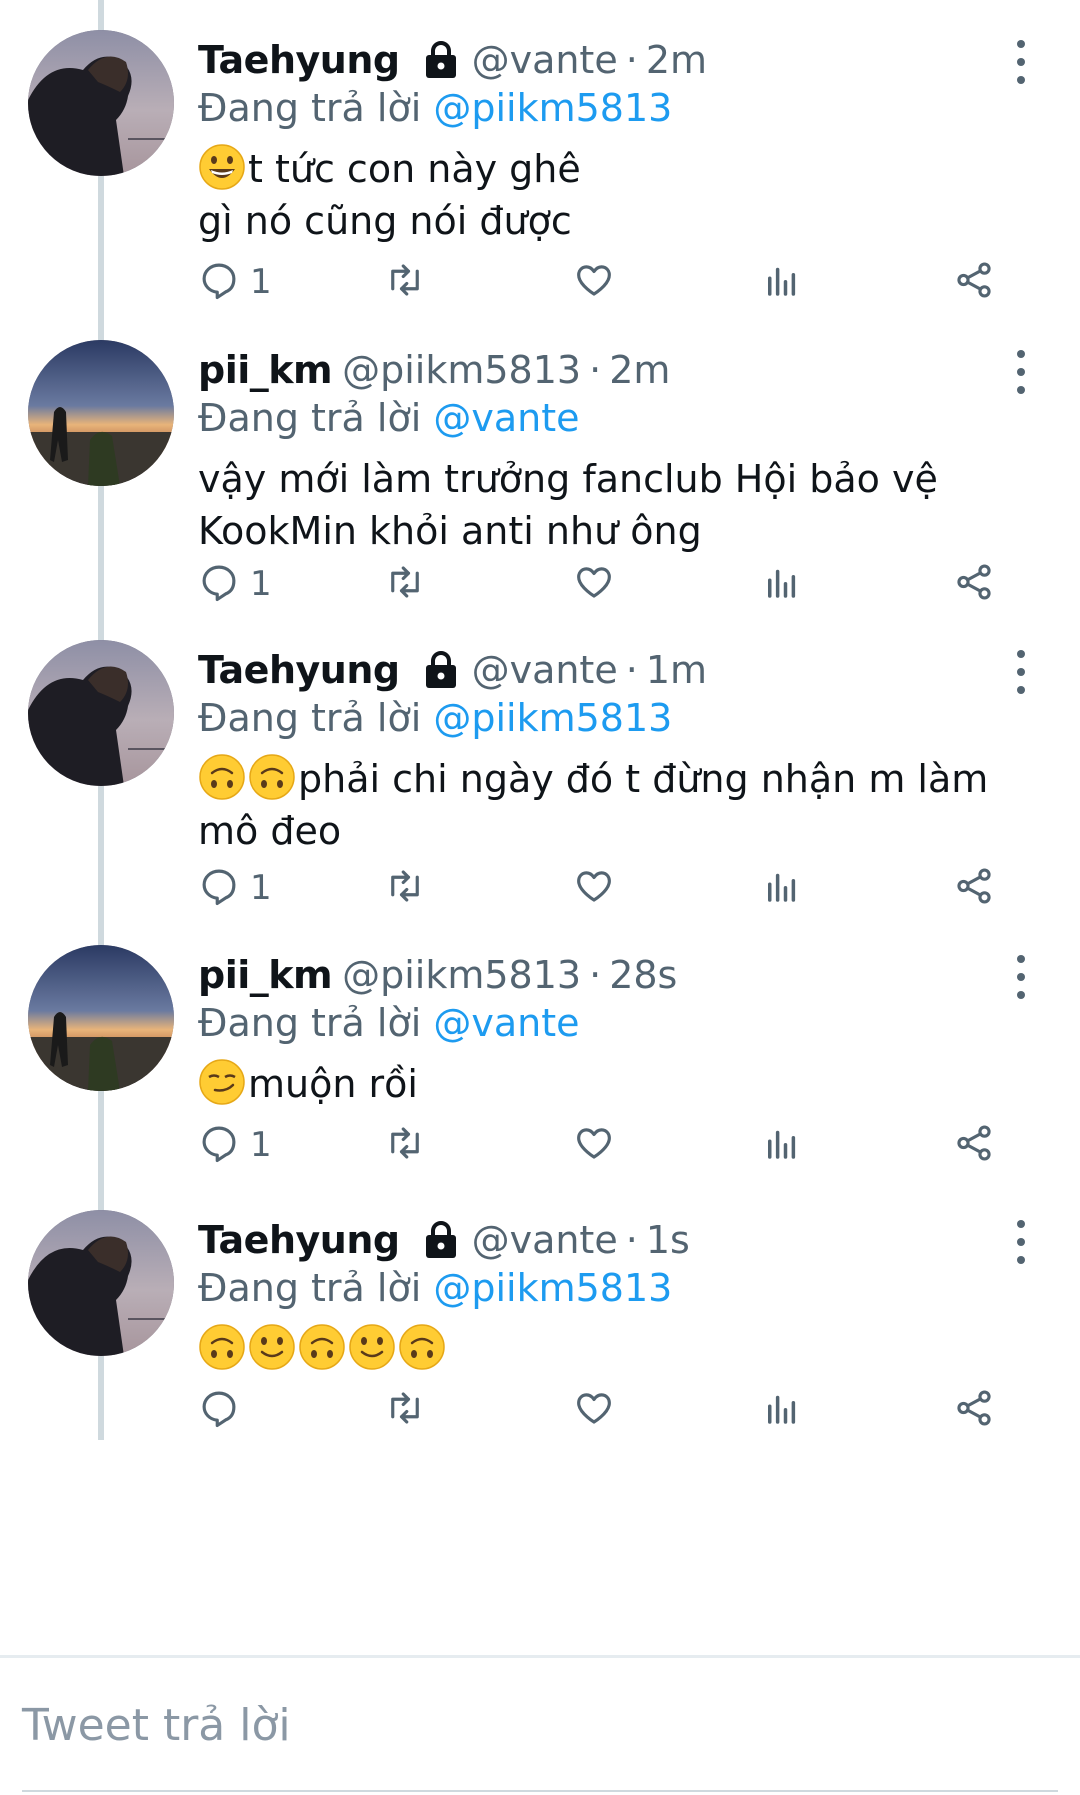 The image size is (1080, 1795). What do you see at coordinates (156, 1725) in the screenshot?
I see `reply-composer-input: Tweet trả lời` at bounding box center [156, 1725].